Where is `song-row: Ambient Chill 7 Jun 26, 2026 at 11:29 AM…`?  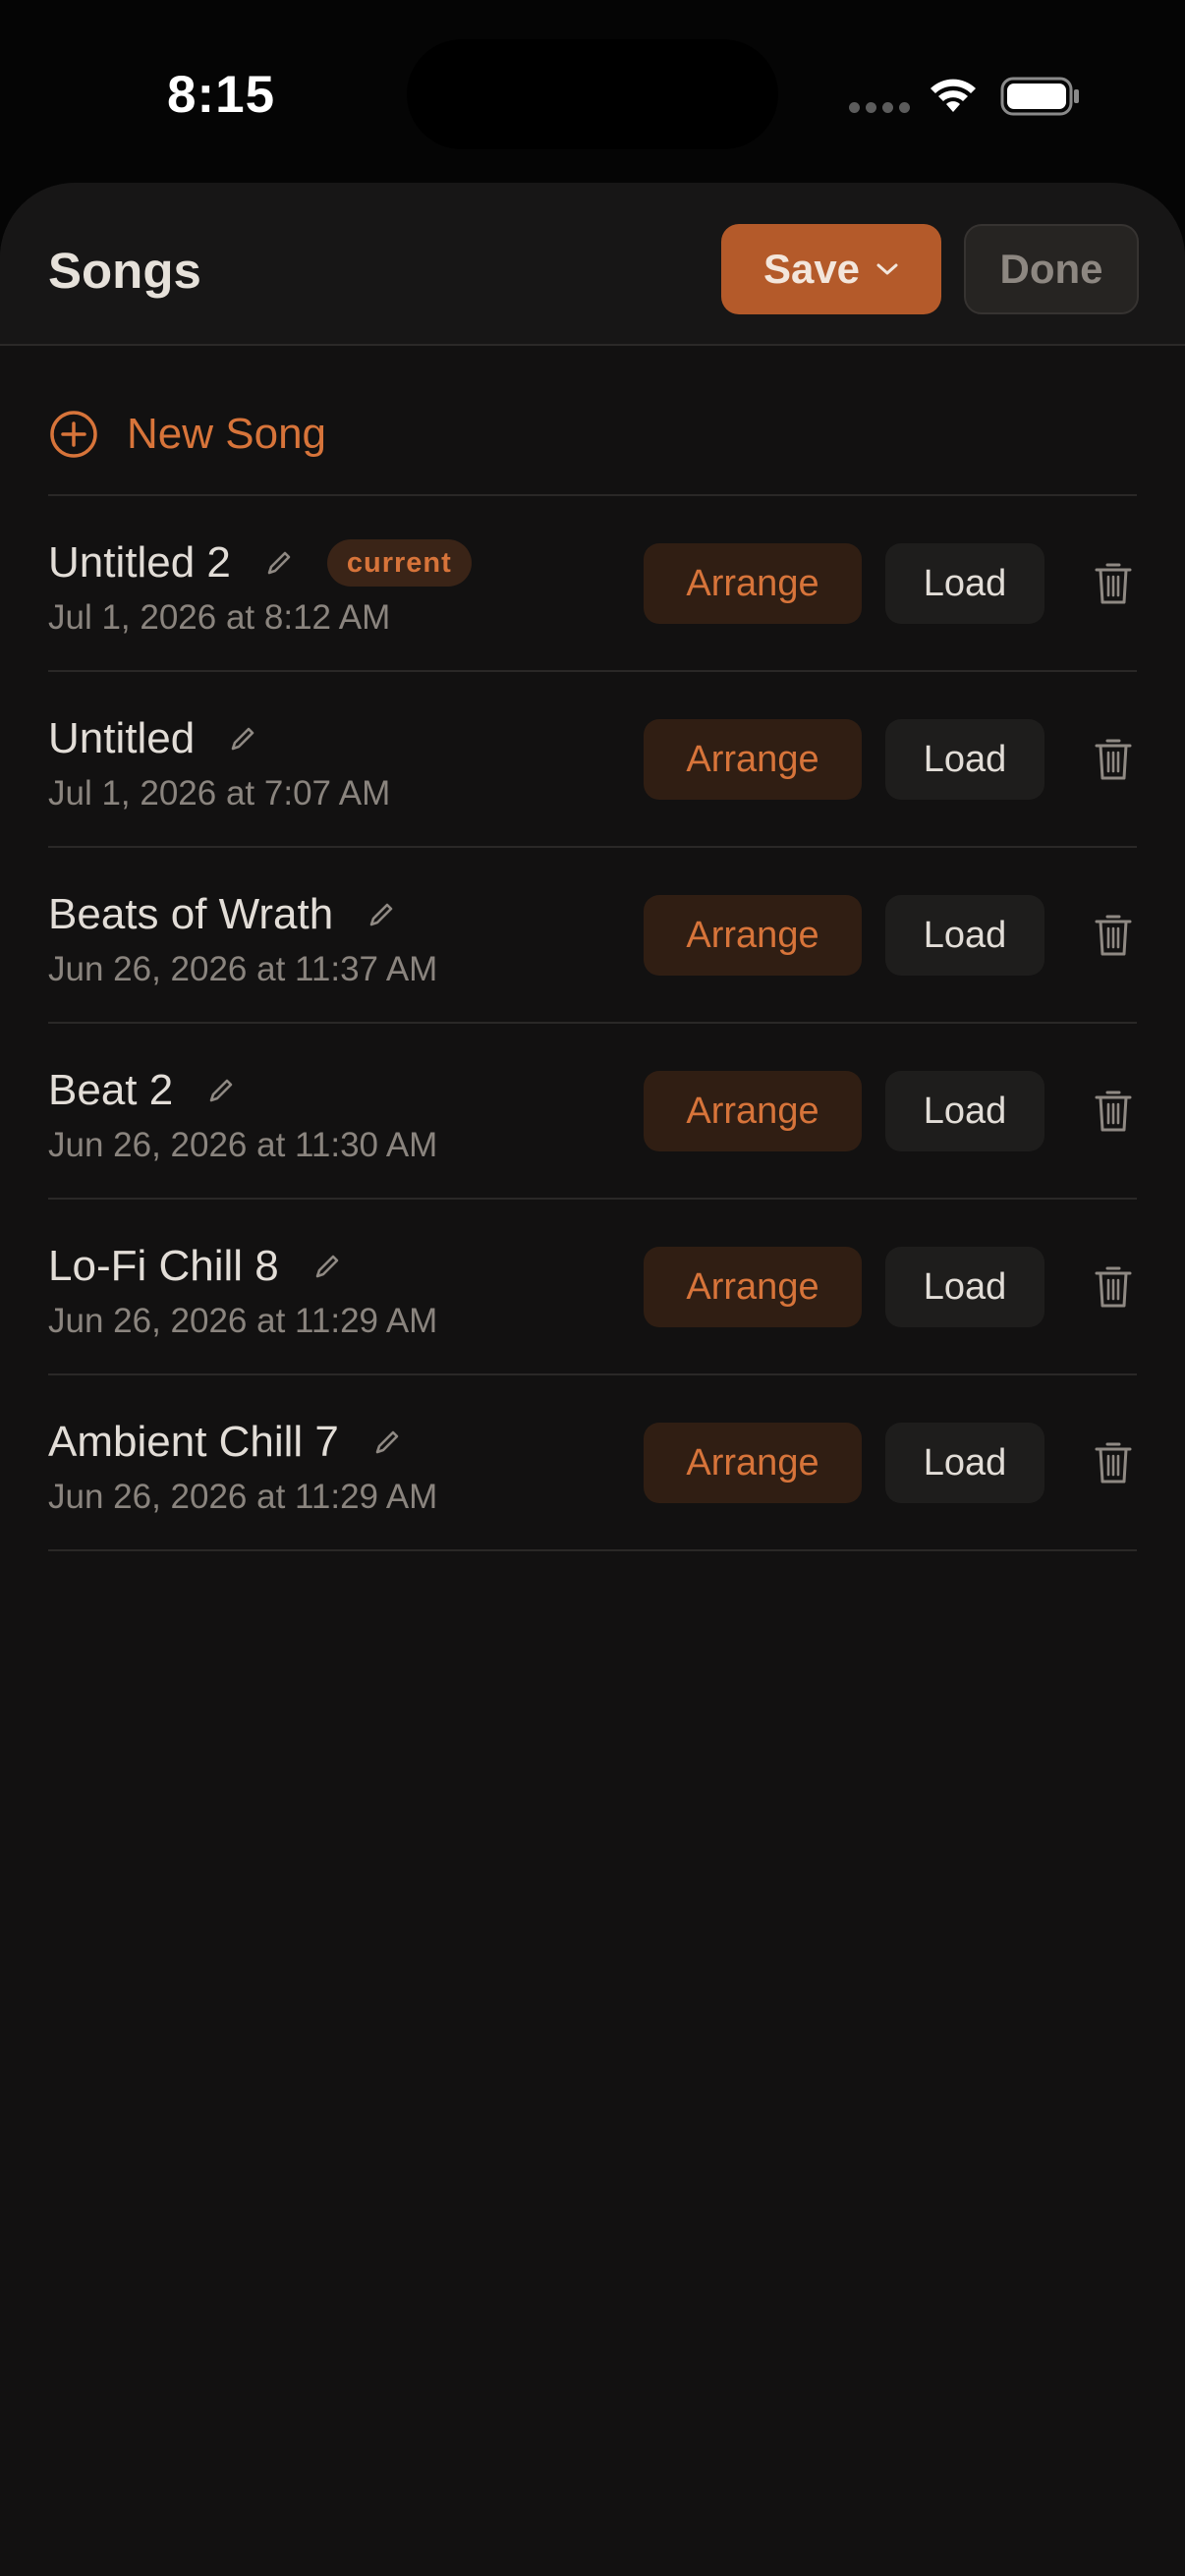
song-row: Ambient Chill 7 Jun 26, 2026 at 11:29 AM… is located at coordinates (592, 1463).